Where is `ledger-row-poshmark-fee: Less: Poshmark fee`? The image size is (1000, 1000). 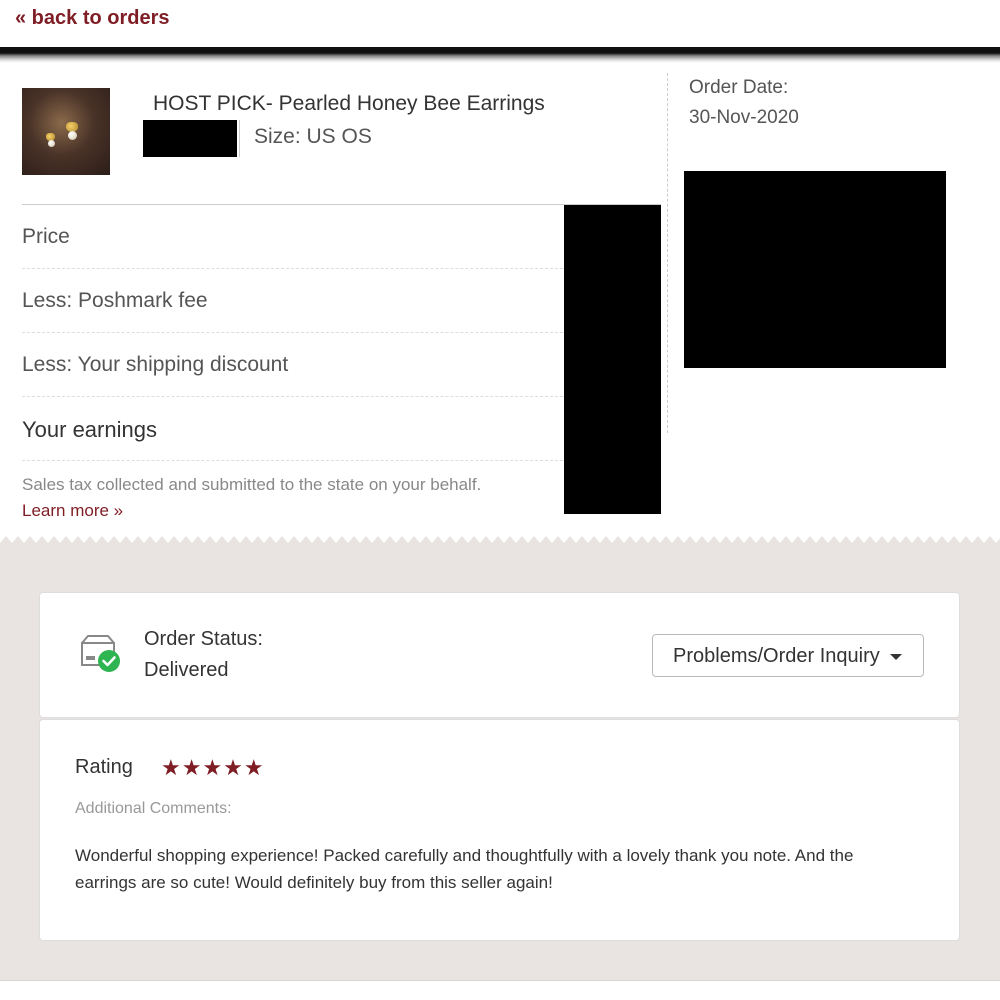 ledger-row-poshmark-fee: Less: Poshmark fee is located at coordinates (292, 301).